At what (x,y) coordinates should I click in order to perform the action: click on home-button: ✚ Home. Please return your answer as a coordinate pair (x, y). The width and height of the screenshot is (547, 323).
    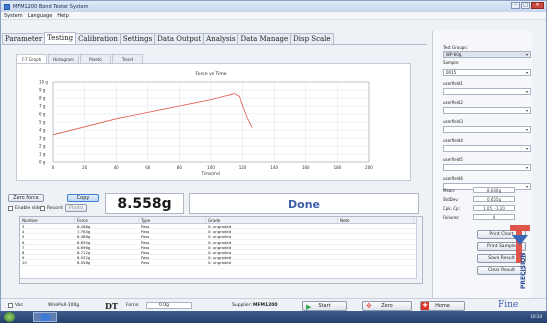
    Looking at the image, I should click on (442, 306).